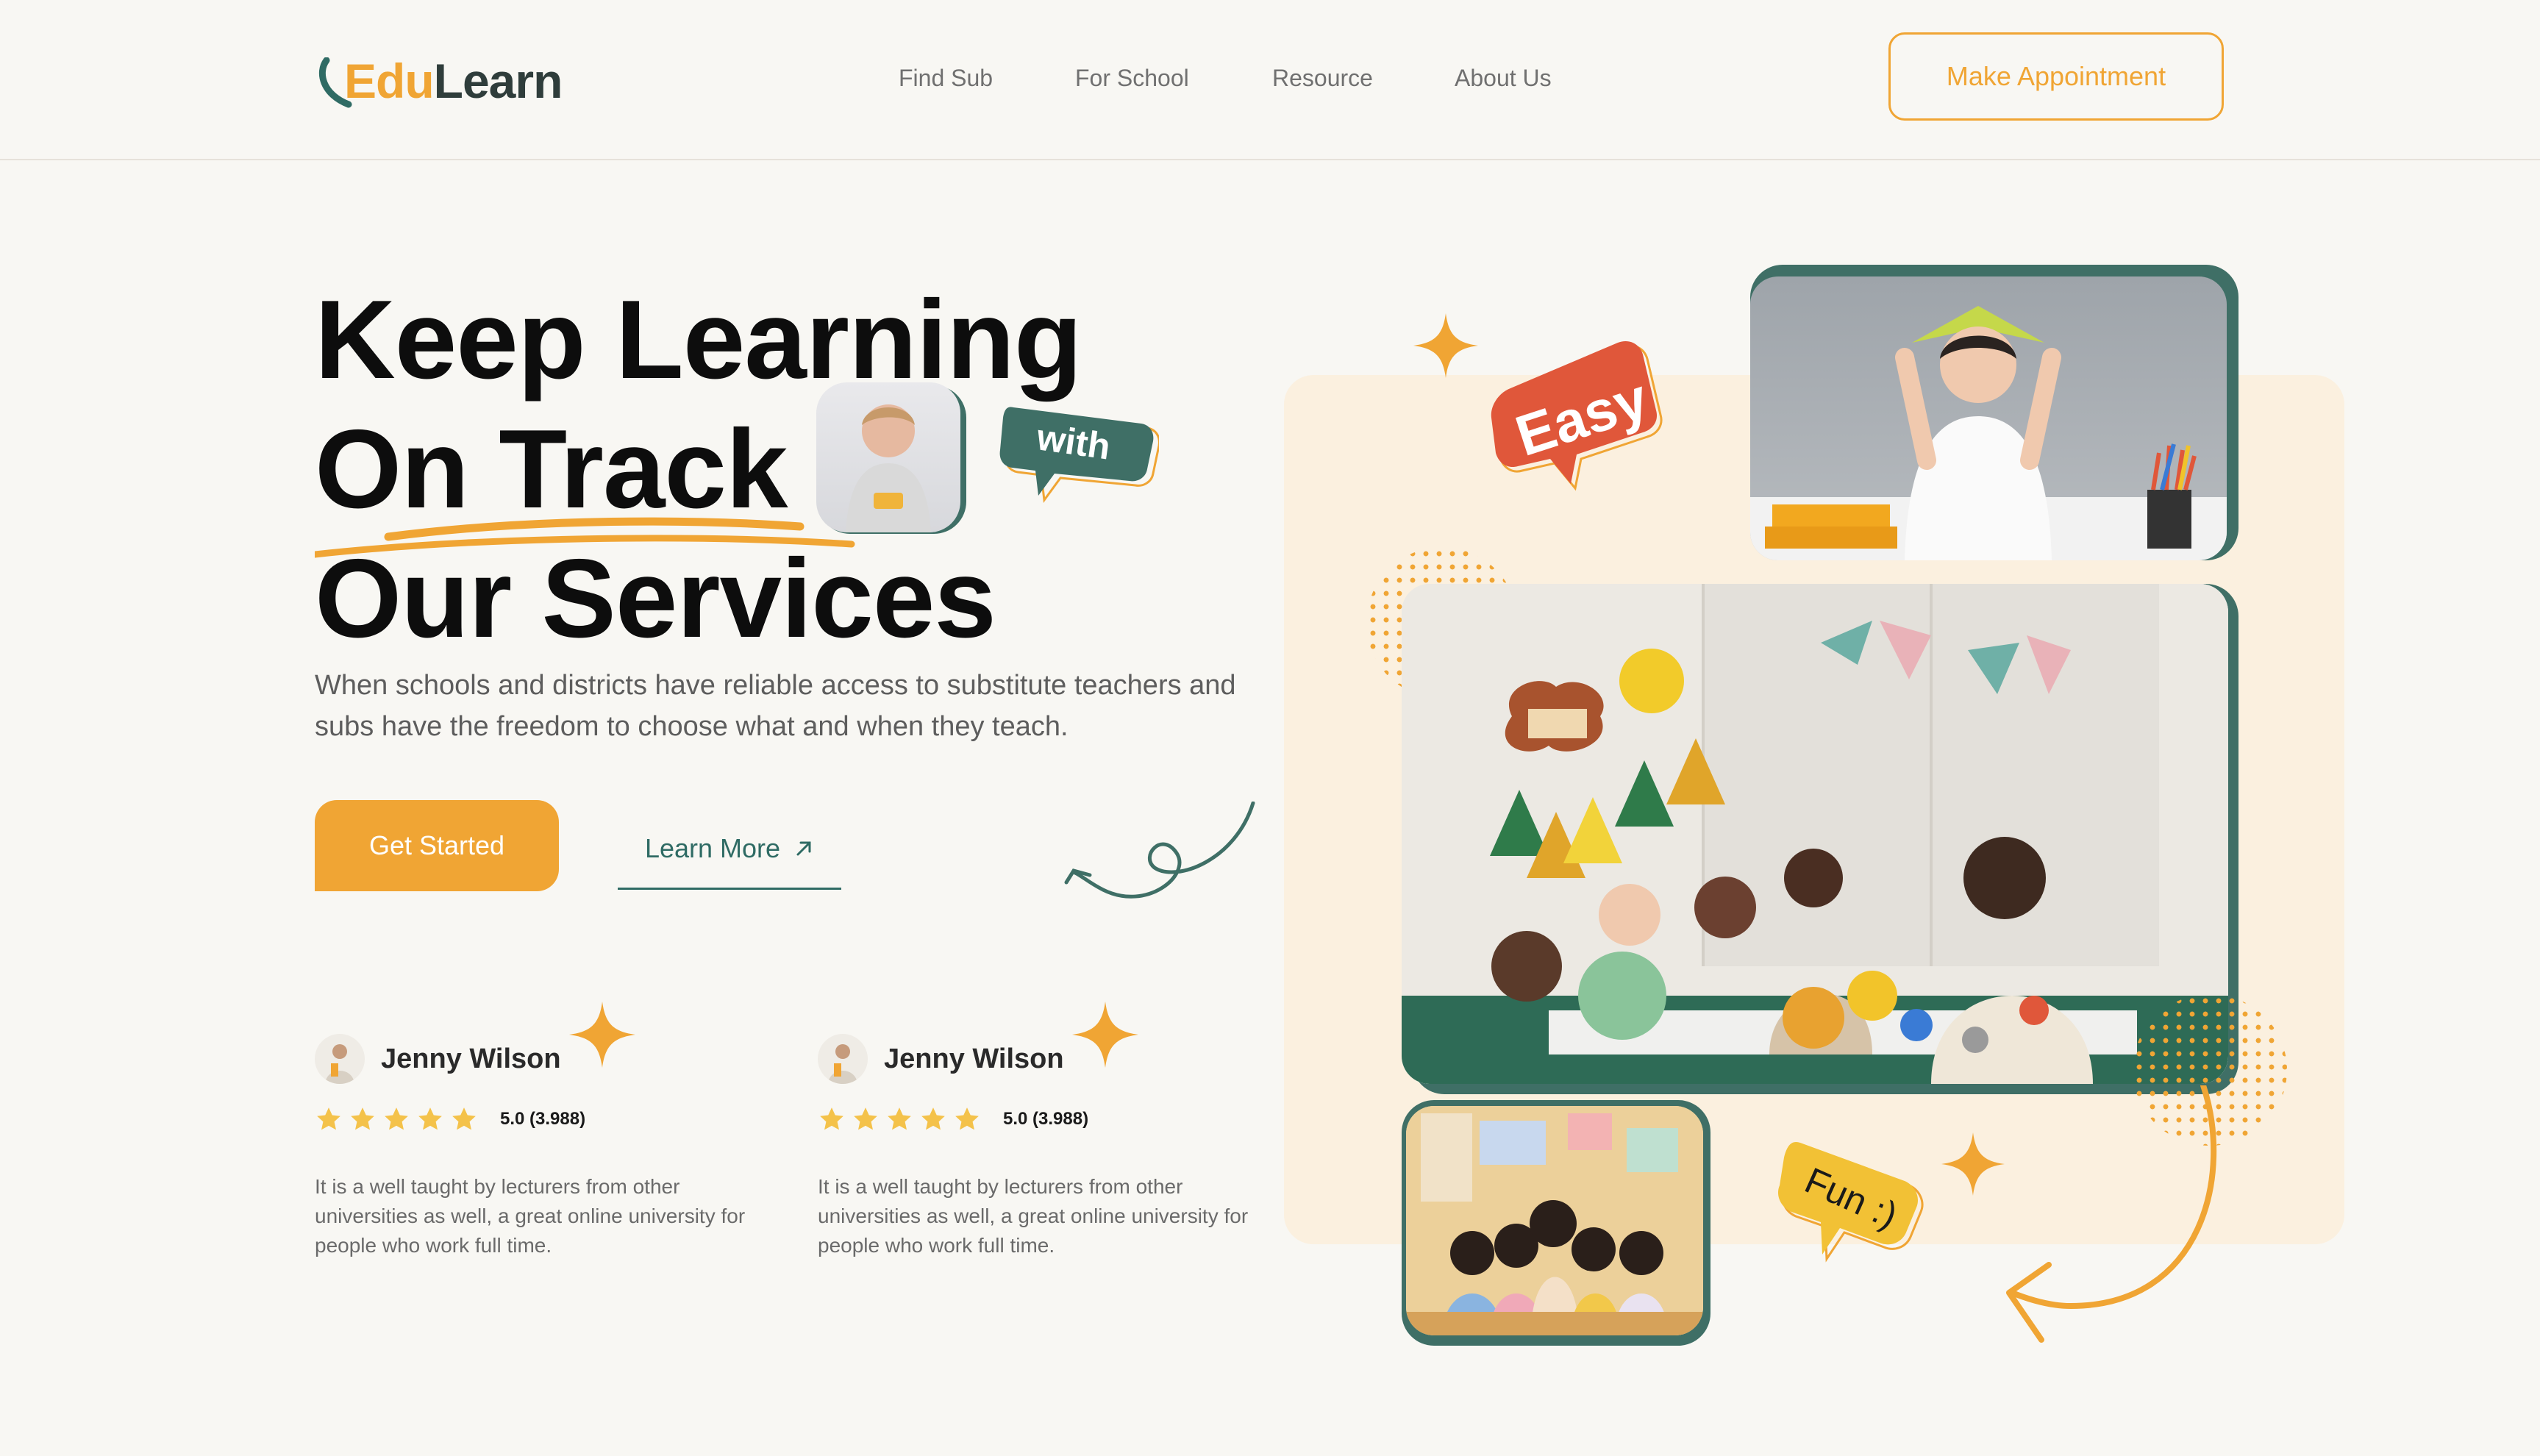  I want to click on logo-swoosh-icon, so click(335, 82).